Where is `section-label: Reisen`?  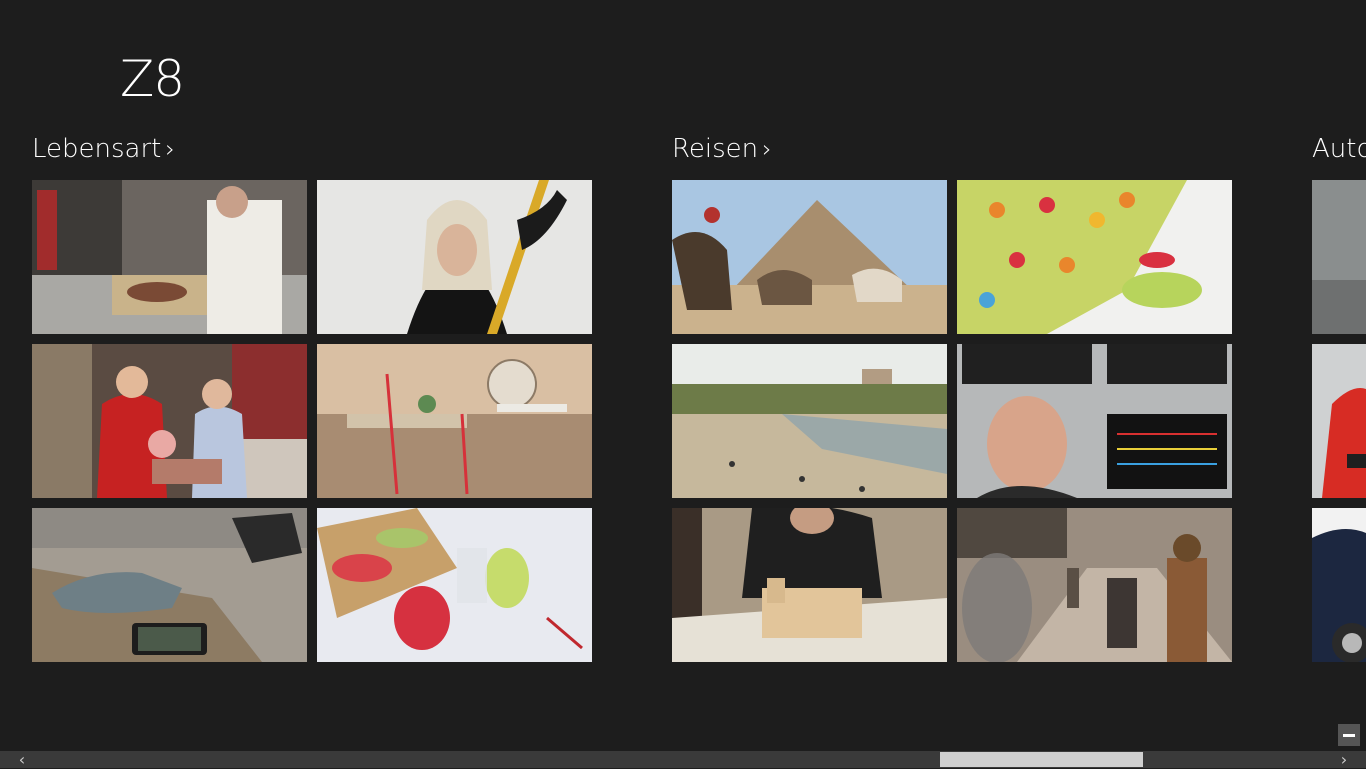
section-label: Reisen is located at coordinates (715, 149).